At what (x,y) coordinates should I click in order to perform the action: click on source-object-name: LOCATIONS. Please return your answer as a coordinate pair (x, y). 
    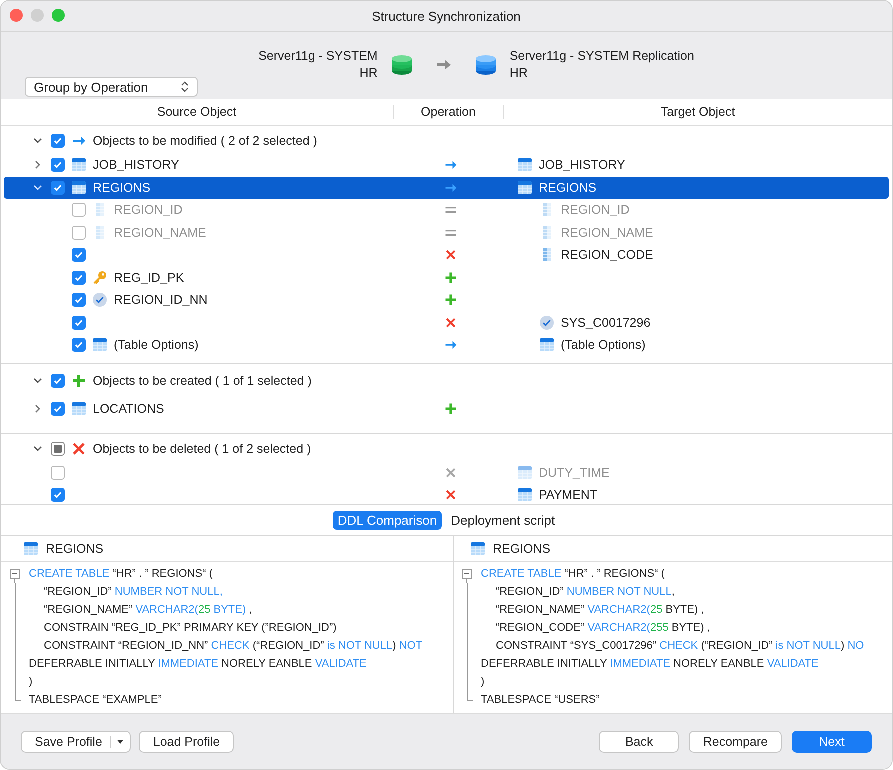
    Looking at the image, I should click on (128, 409).